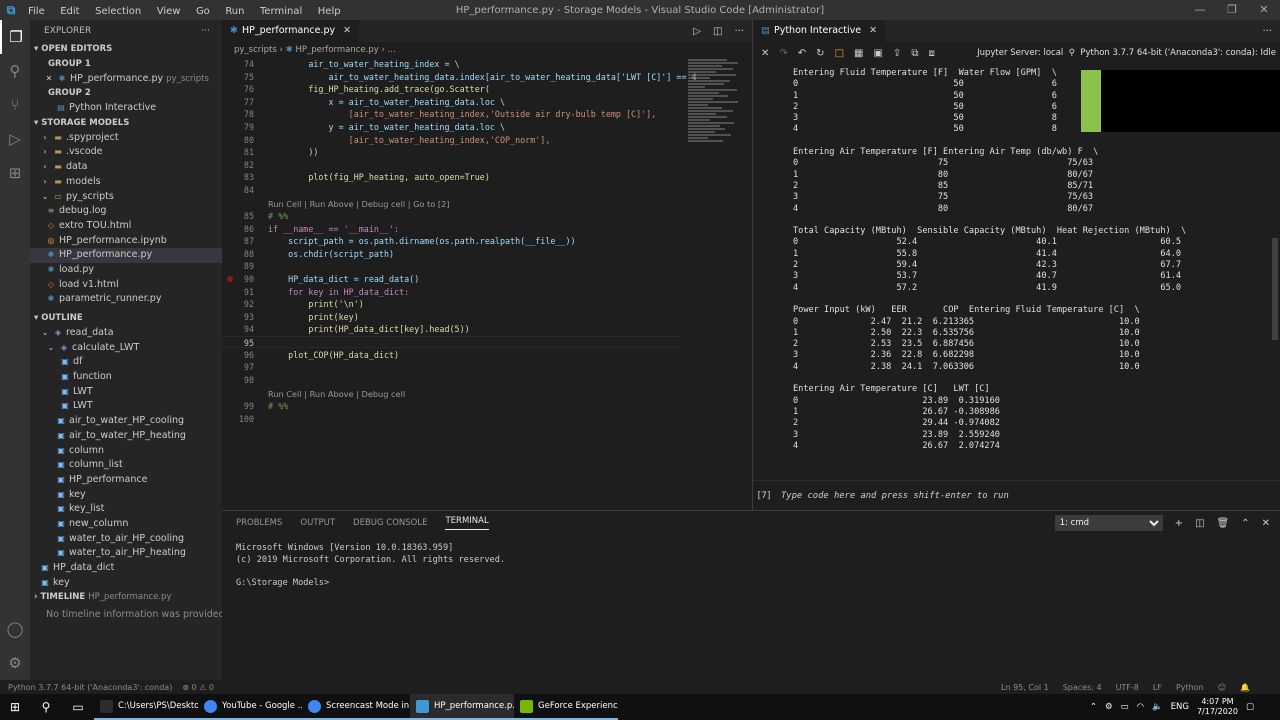 This screenshot has width=1280, height=720. Describe the element at coordinates (126, 553) in the screenshot. I see `outline-item: ▣ water_to_air_HP_heating` at that location.